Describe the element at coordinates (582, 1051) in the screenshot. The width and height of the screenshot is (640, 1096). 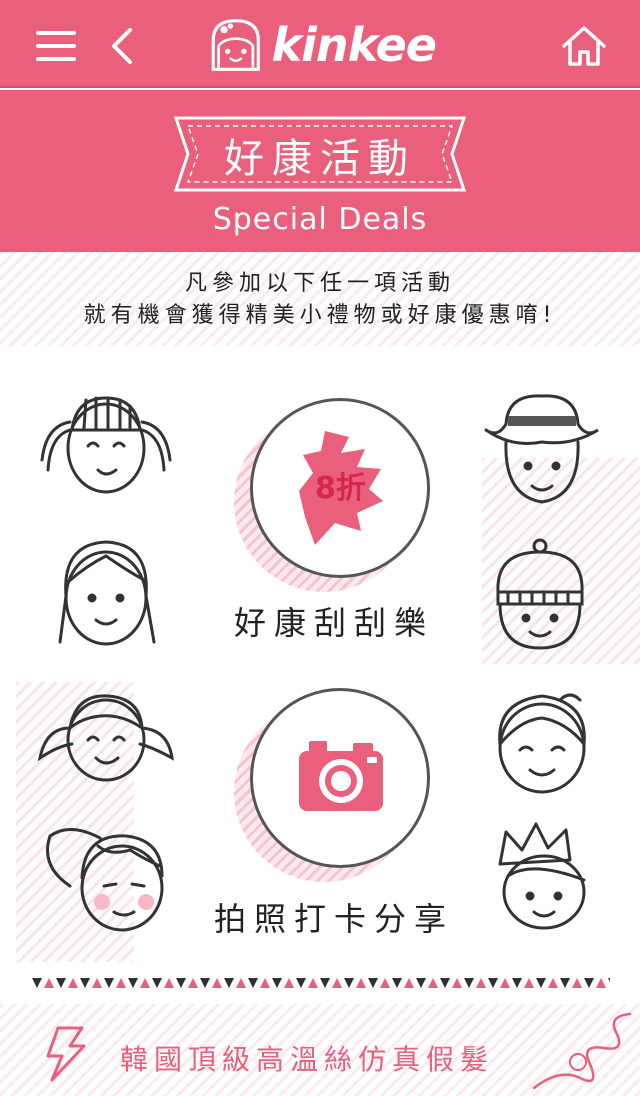
I see `swirl-decoration-icon` at that location.